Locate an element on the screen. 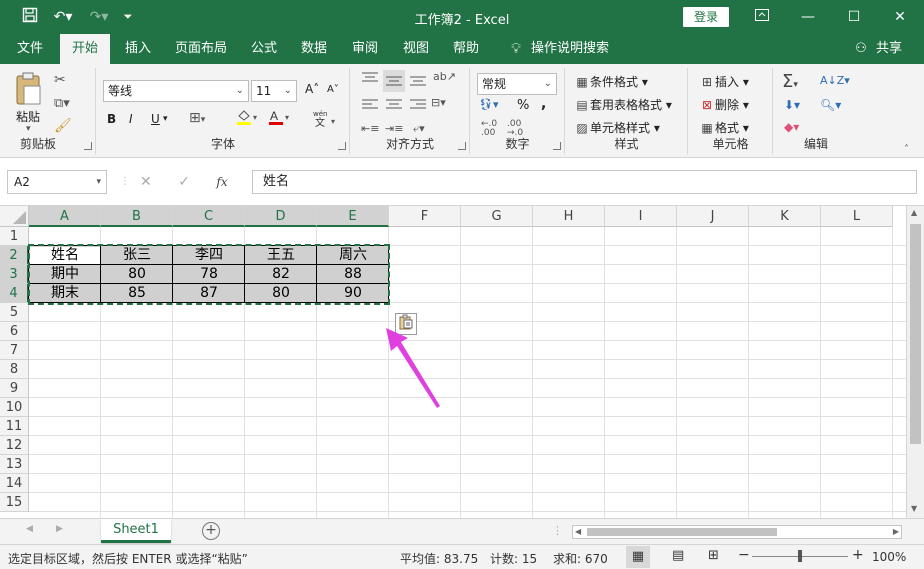 The height and width of the screenshot is (569, 924). column-header-c: C is located at coordinates (209, 216).